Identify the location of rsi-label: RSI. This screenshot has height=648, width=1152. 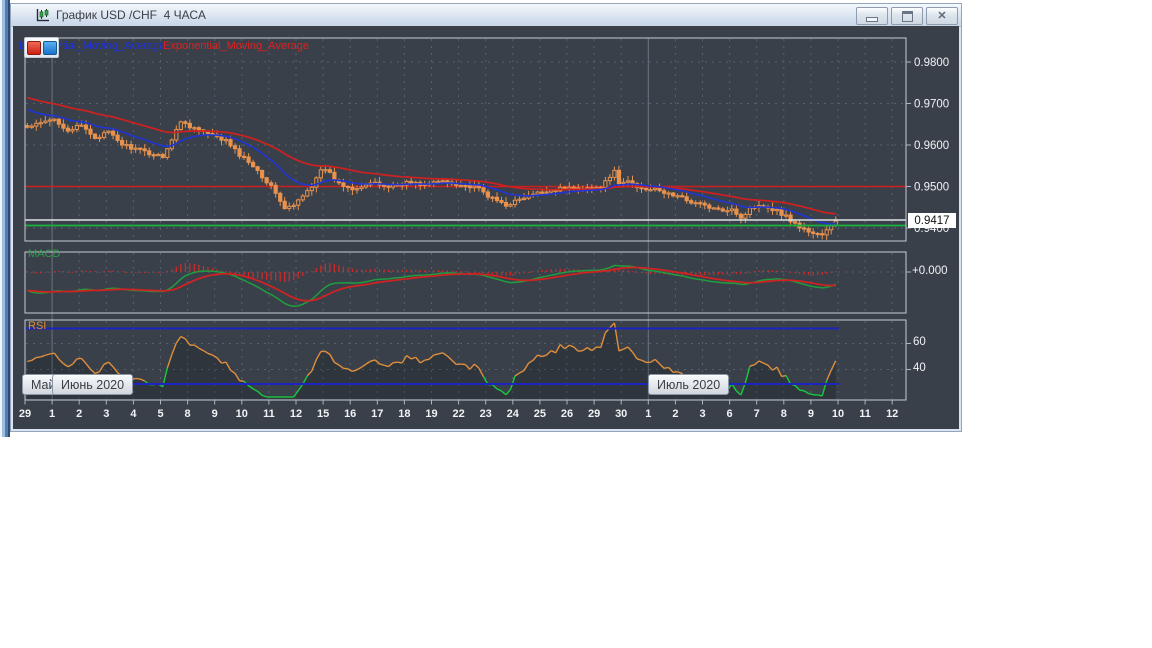
(37, 326).